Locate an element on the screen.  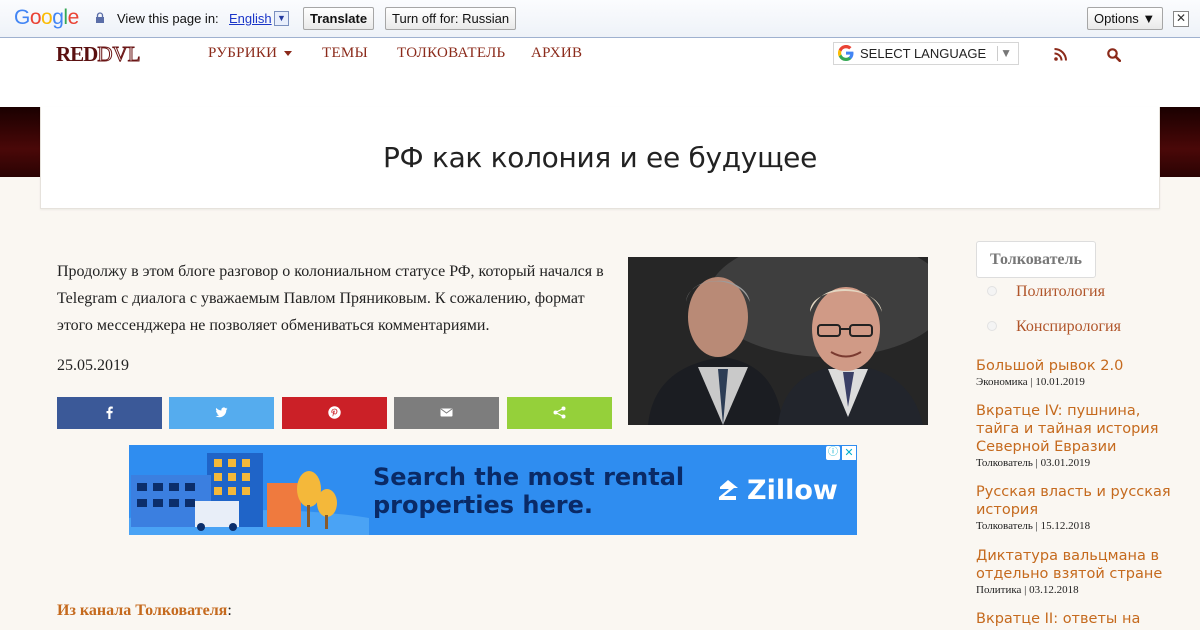
zillow-logo: Zillow is located at coordinates (778, 490).